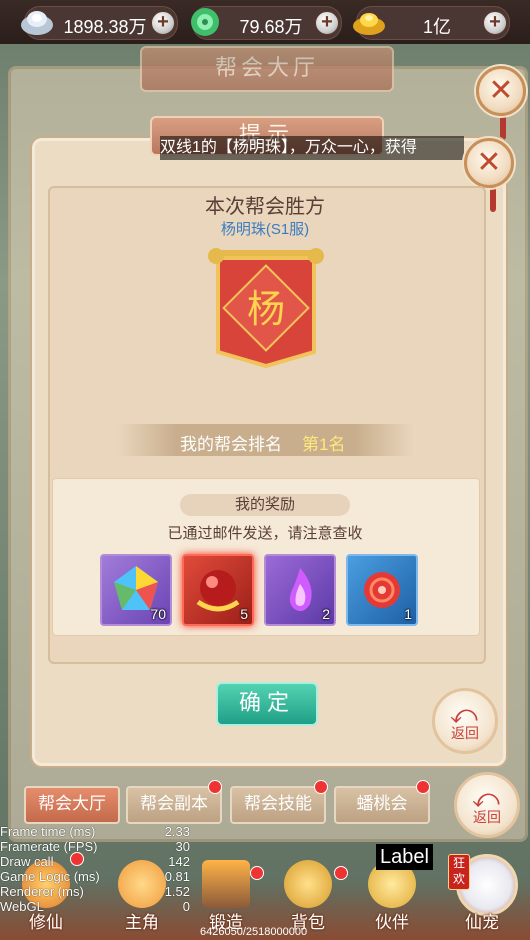 This screenshot has width=530, height=940. I want to click on reward-item: 2, so click(300, 590).